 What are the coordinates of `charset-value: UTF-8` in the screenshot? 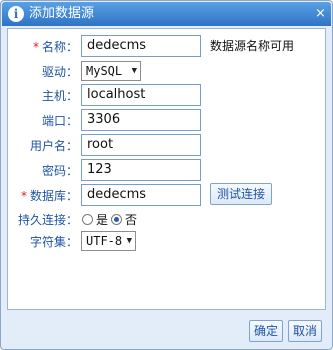 It's located at (104, 241).